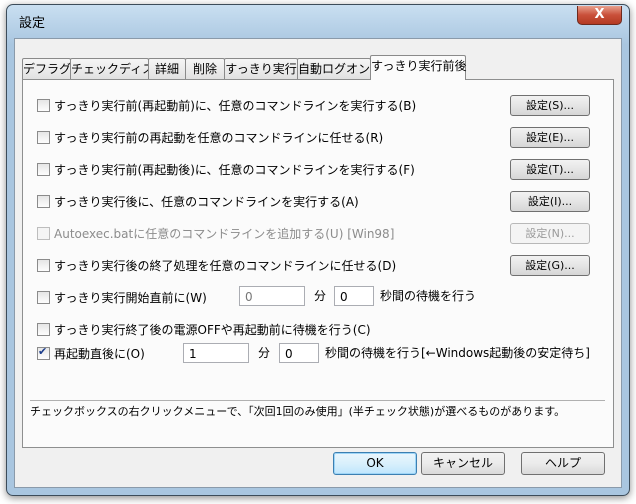 This screenshot has height=504, width=636. Describe the element at coordinates (334, 68) in the screenshot. I see `tab-auto-logon: 自動ログオン` at that location.